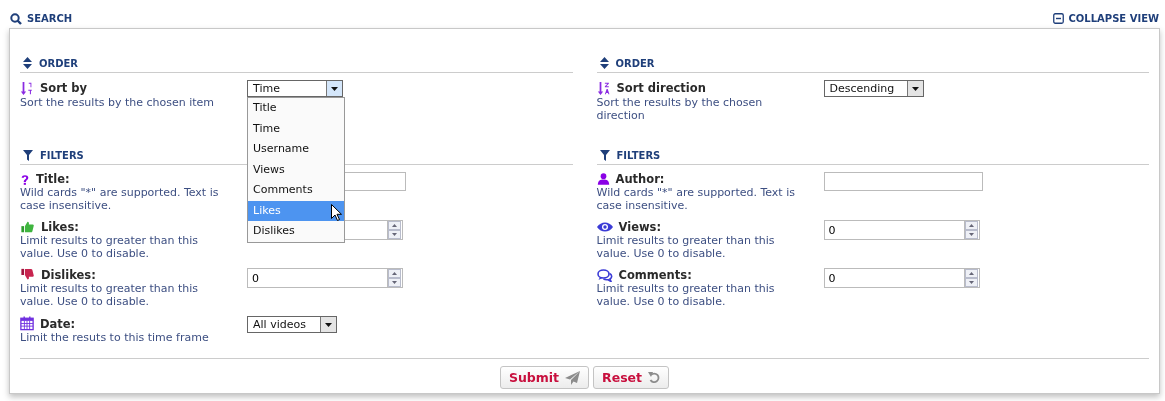 The height and width of the screenshot is (401, 1165). I want to click on field-label: Sort direction, so click(661, 88).